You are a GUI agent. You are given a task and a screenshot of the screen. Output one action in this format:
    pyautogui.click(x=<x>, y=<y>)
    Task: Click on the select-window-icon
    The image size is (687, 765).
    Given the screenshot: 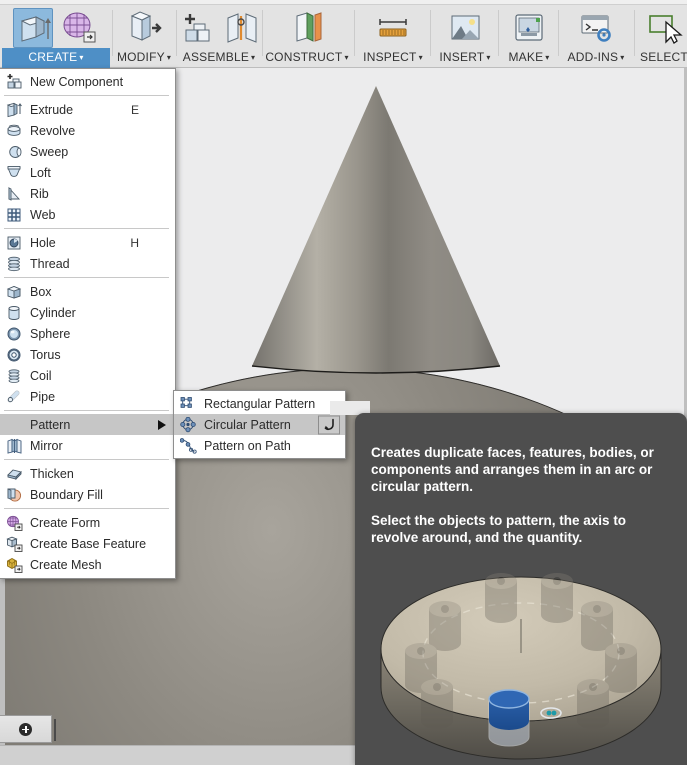 What is the action you would take?
    pyautogui.click(x=664, y=28)
    